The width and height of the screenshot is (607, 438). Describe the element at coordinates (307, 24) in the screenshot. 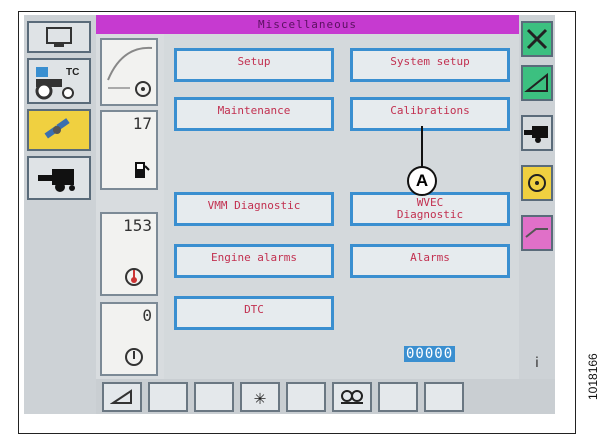

I see `screen-title: Miscellaneous` at that location.